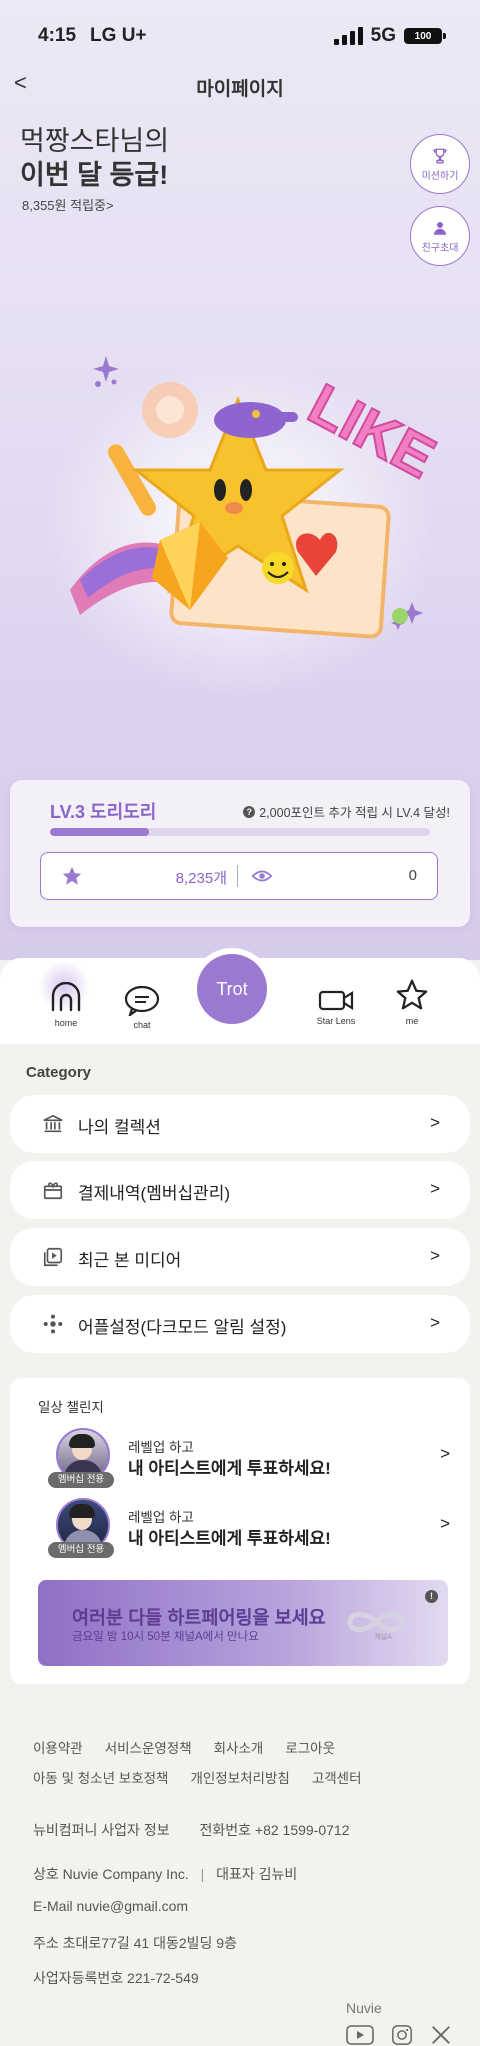 The width and height of the screenshot is (480, 2046). I want to click on footer-links-row1: 이용약관 서비스운영정책 회사소개 로그아웃, so click(184, 1747).